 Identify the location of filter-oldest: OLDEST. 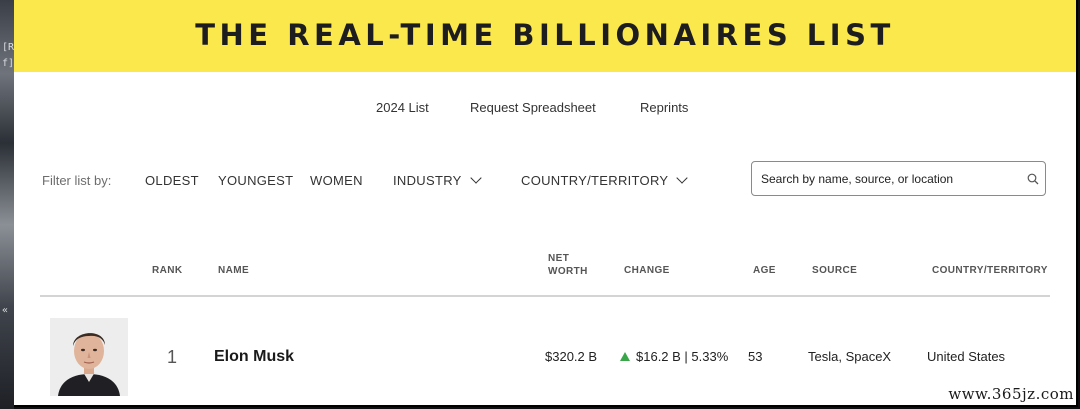
(172, 180).